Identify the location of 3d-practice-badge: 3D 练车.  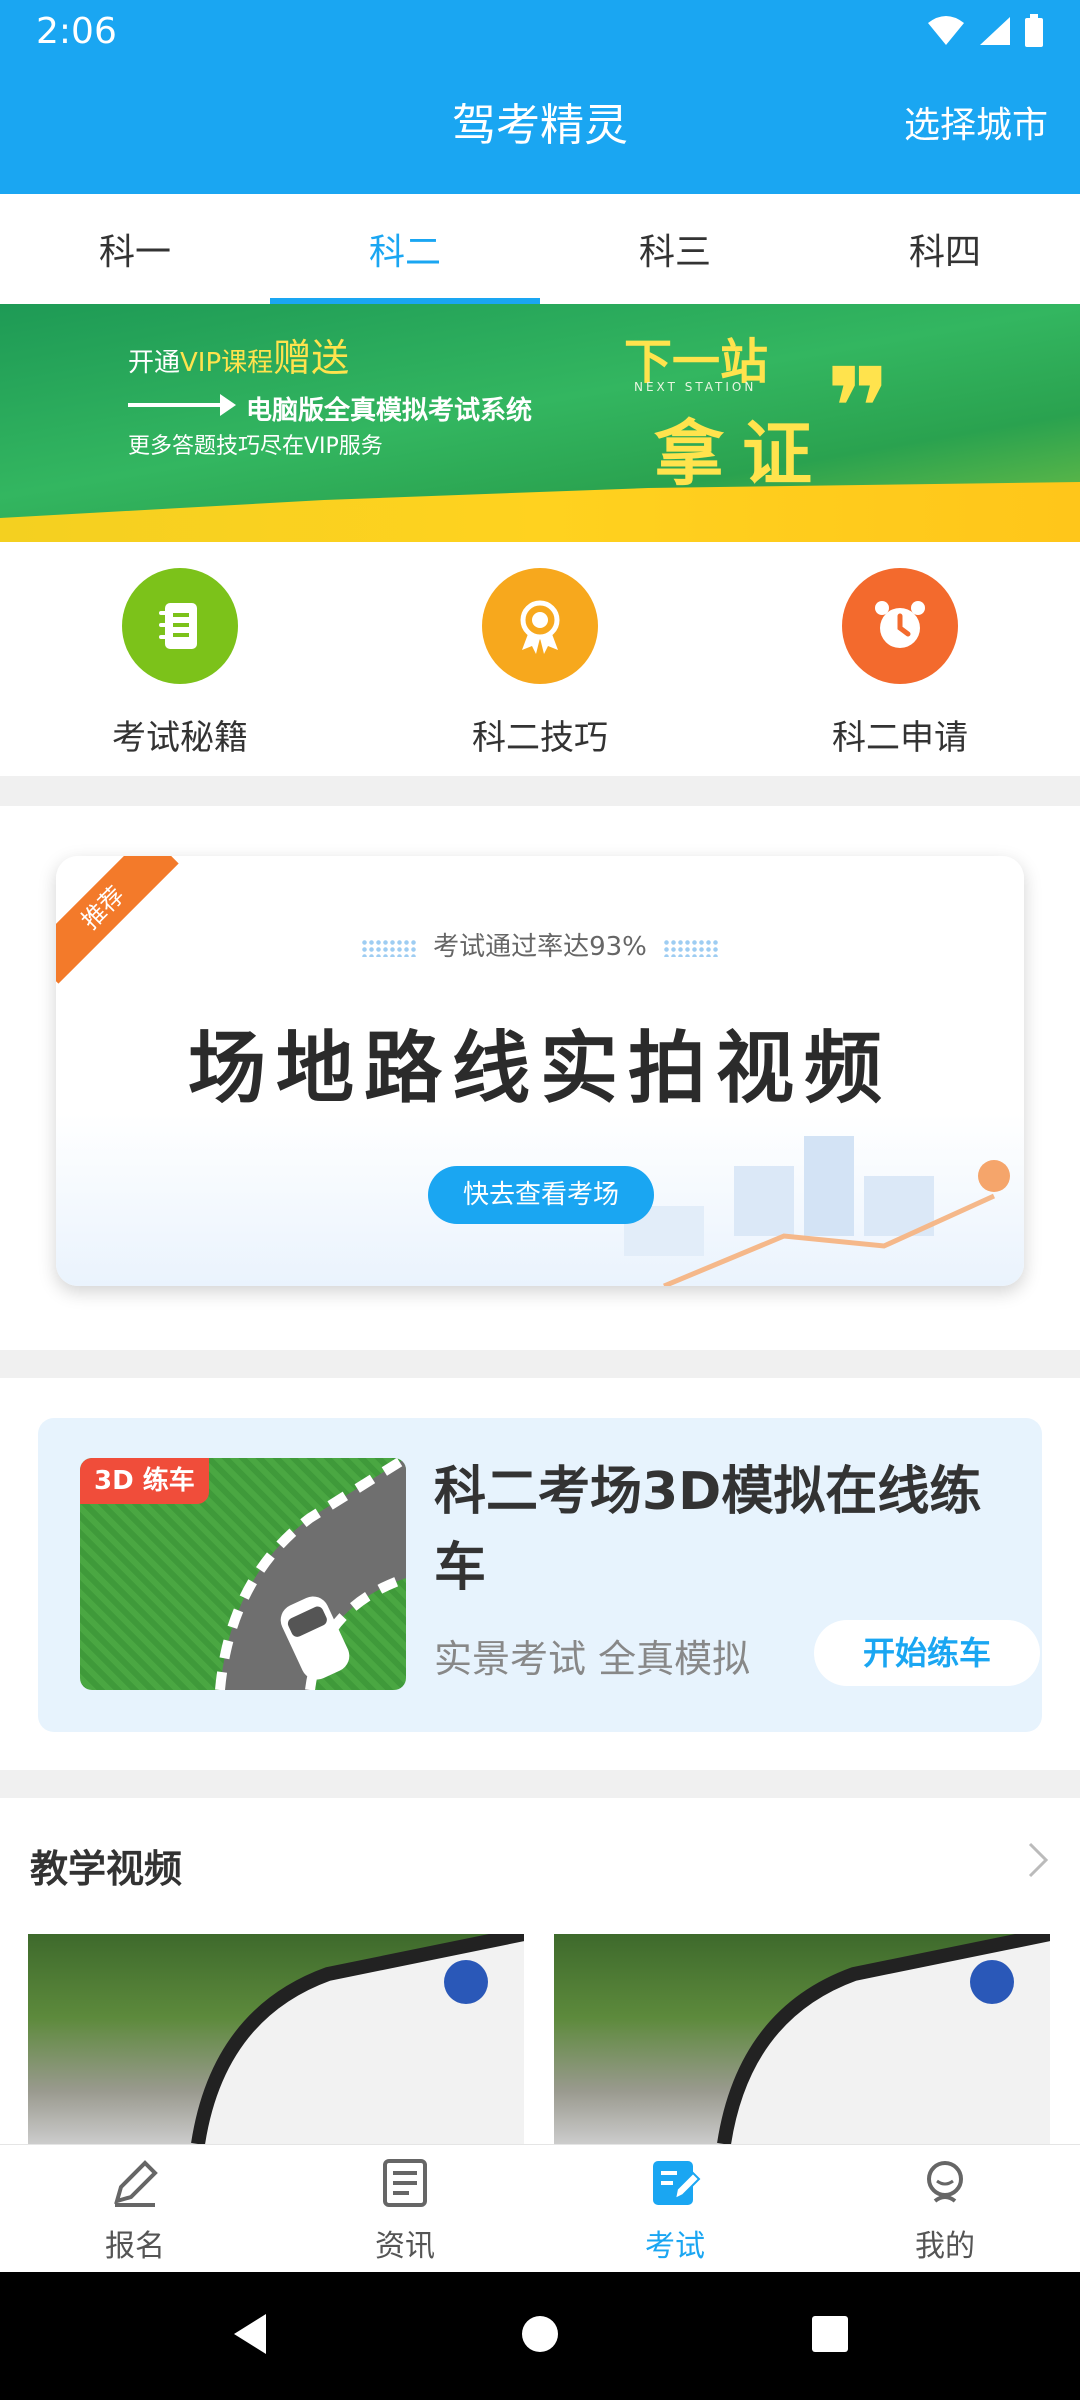
(144, 1481).